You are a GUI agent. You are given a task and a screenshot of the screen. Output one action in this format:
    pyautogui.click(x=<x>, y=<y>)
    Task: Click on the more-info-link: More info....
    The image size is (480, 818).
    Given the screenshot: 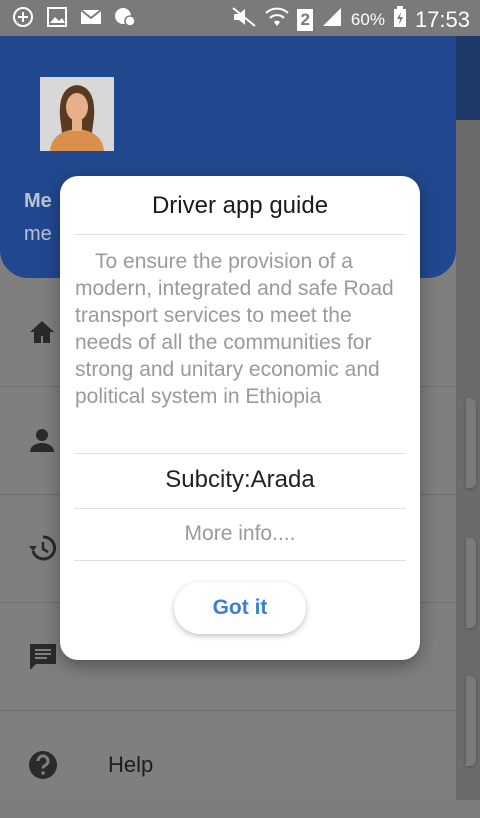 What is the action you would take?
    pyautogui.click(x=240, y=534)
    